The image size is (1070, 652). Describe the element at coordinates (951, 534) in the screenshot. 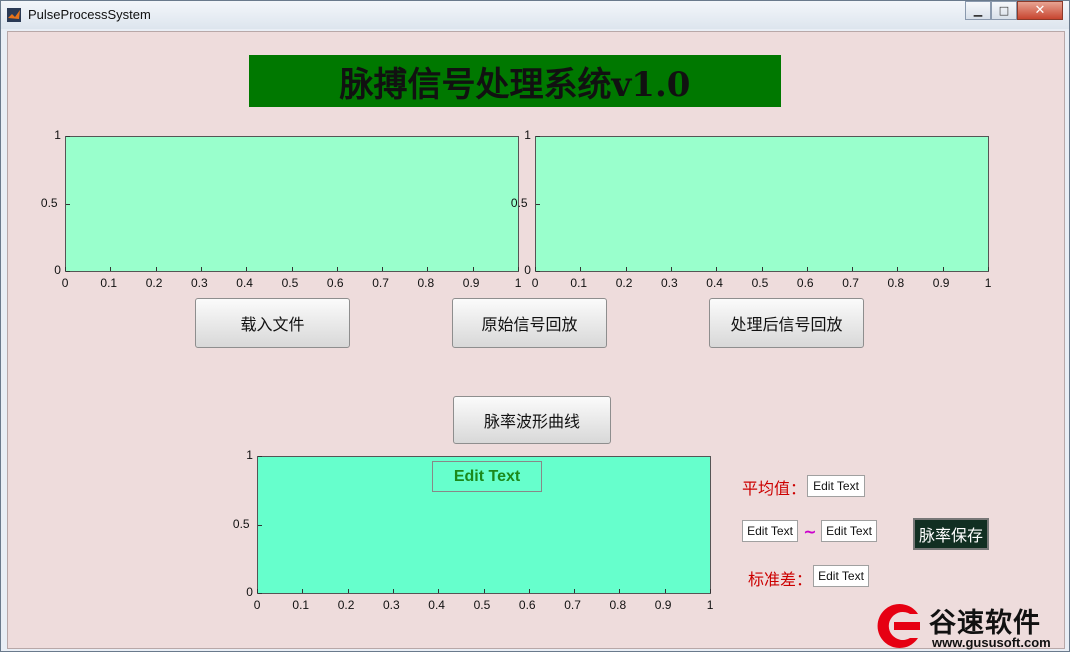

I see `save-rate-button: 脉率保存` at that location.